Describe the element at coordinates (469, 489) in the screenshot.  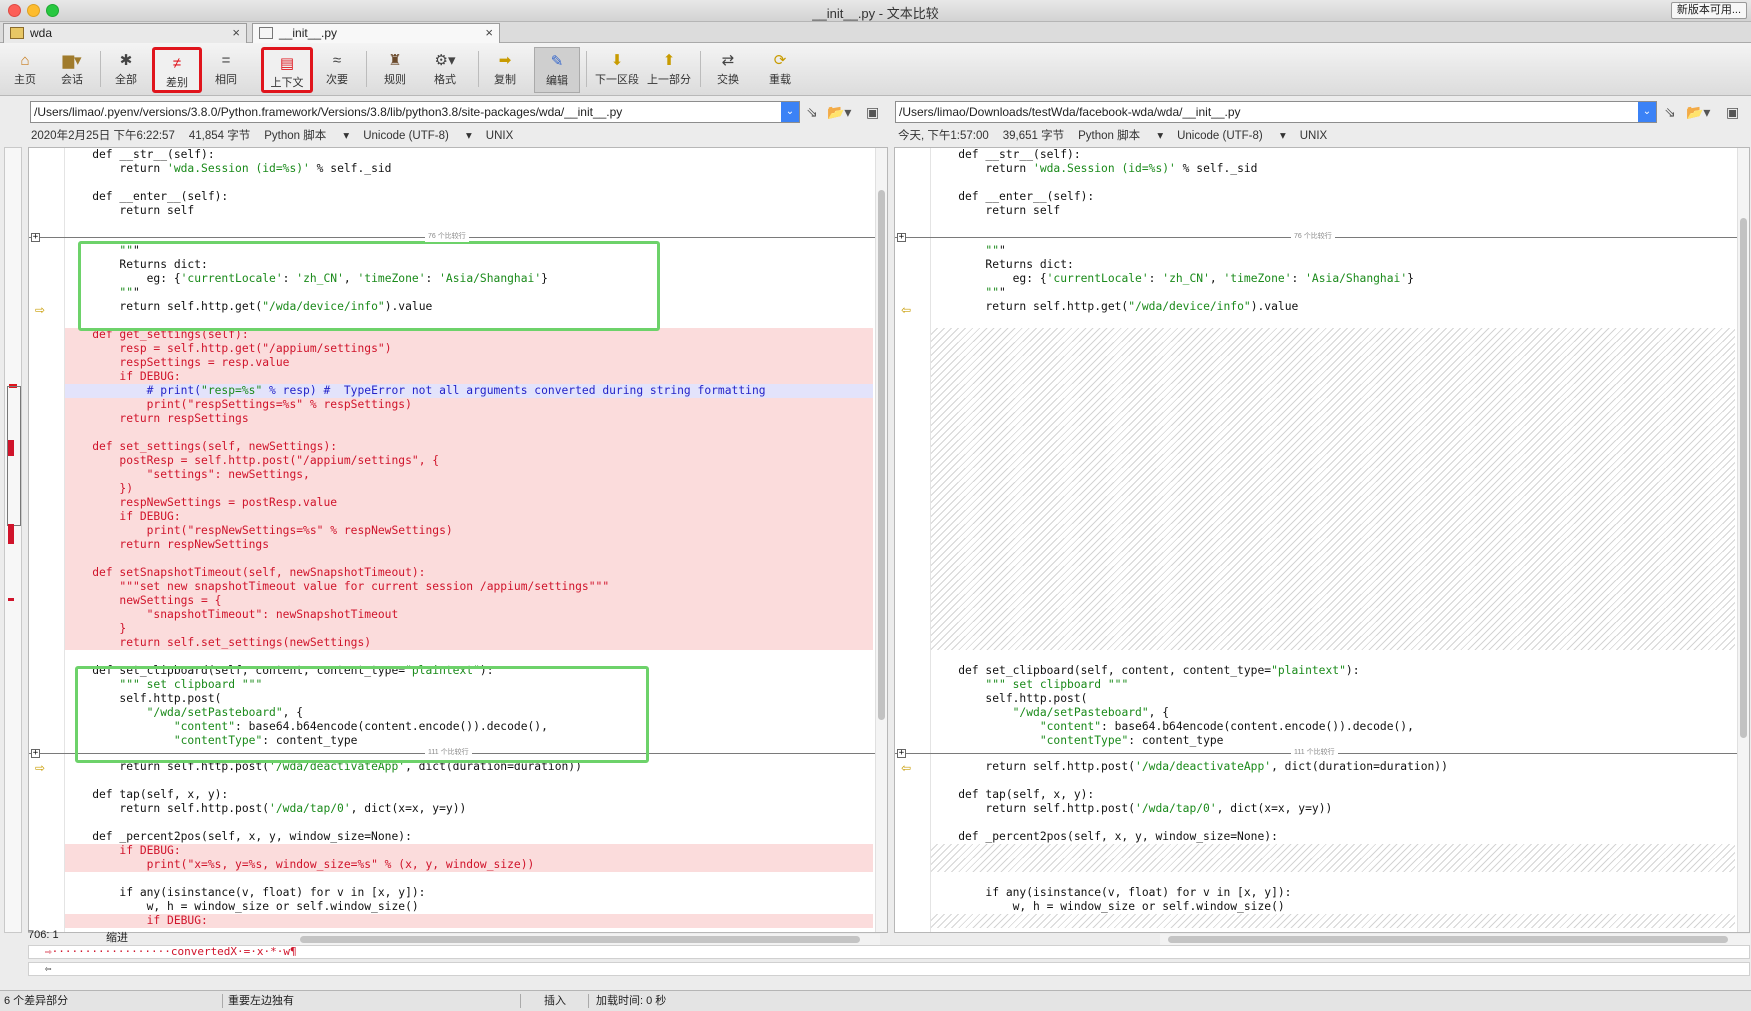
I see `code-line: })` at that location.